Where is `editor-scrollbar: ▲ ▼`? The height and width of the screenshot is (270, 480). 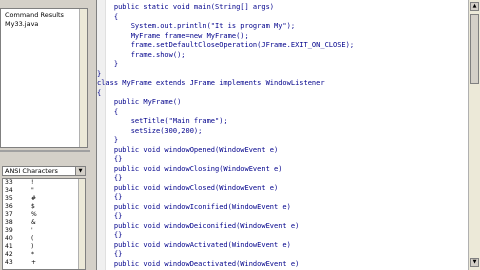
editor-scrollbar: ▲ ▼ is located at coordinates (474, 135).